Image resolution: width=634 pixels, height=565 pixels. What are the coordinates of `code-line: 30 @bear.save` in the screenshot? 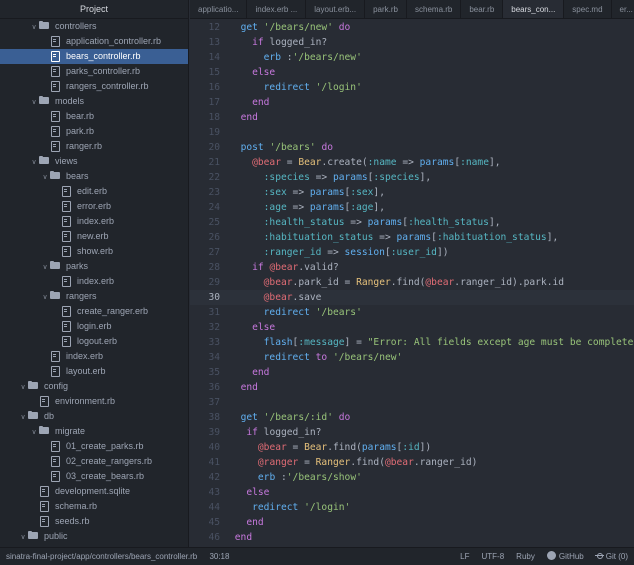 It's located at (412, 297).